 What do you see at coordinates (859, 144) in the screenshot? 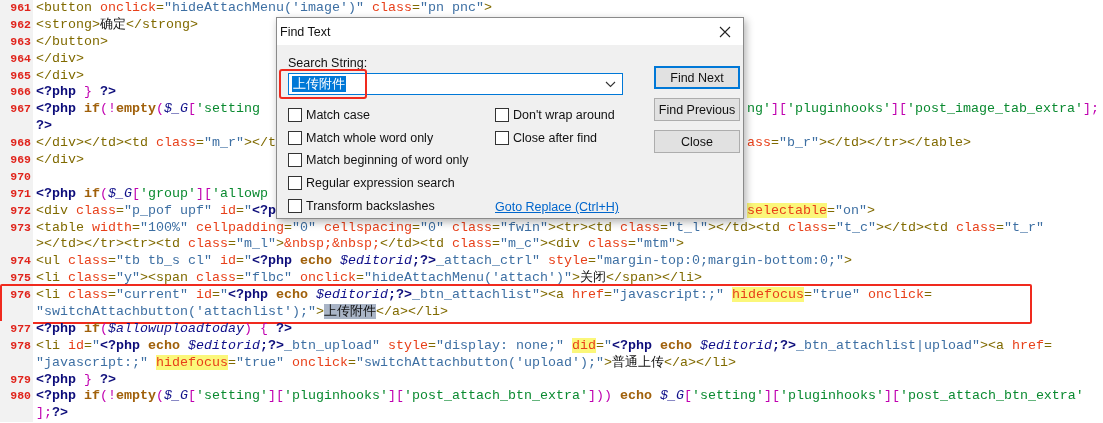
I see `code-line: ass="b_r"></td></tr></table>` at bounding box center [859, 144].